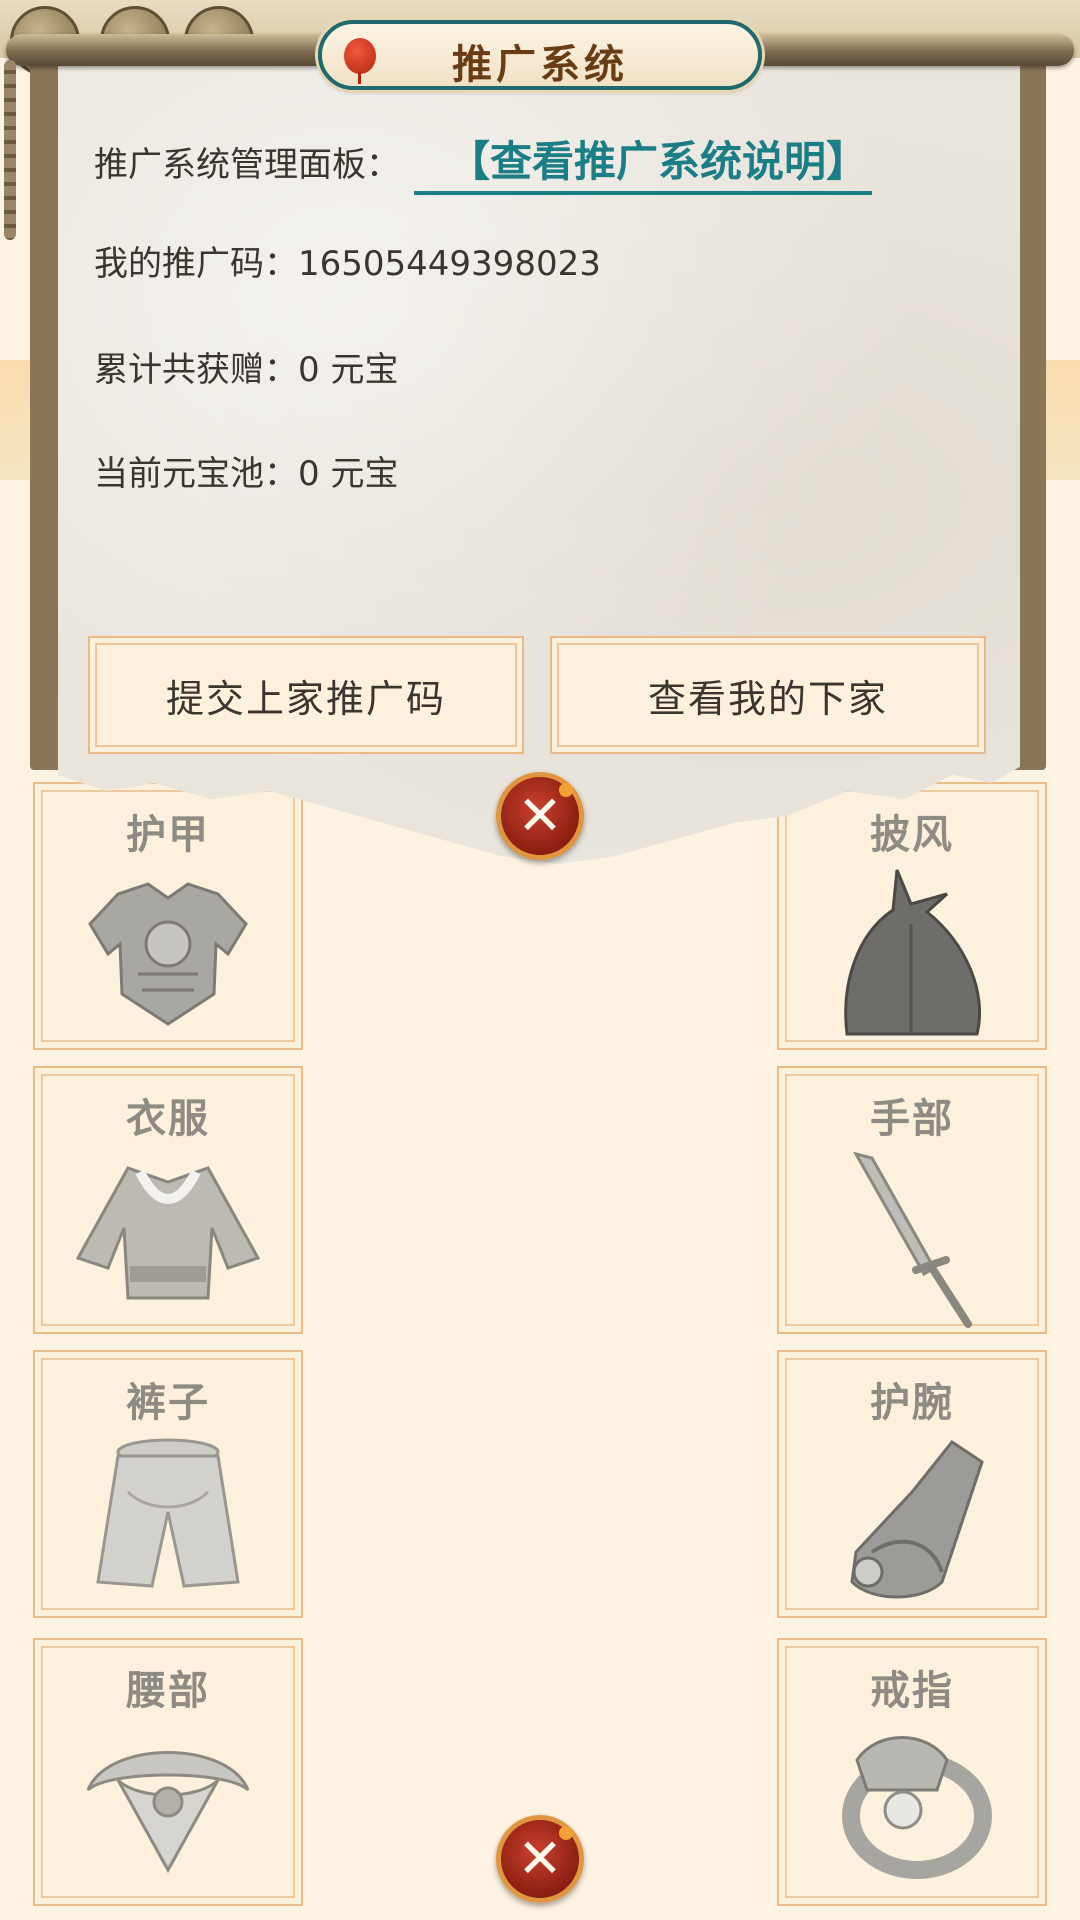 Image resolution: width=1080 pixels, height=1920 pixels. Describe the element at coordinates (168, 1233) in the screenshot. I see `clothes-icon` at that location.